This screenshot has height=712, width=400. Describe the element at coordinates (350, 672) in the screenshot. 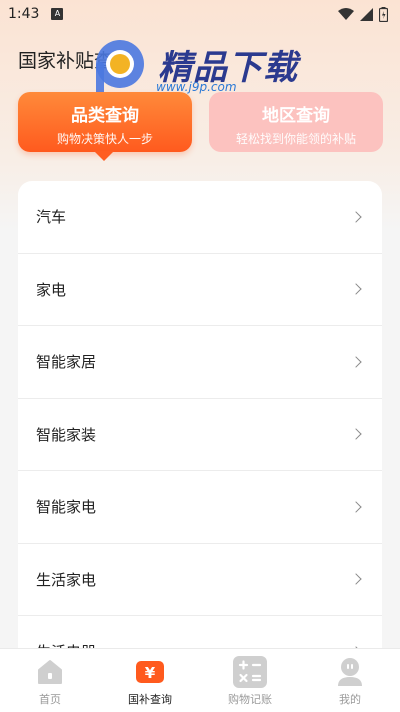

I see `profile-icon` at that location.